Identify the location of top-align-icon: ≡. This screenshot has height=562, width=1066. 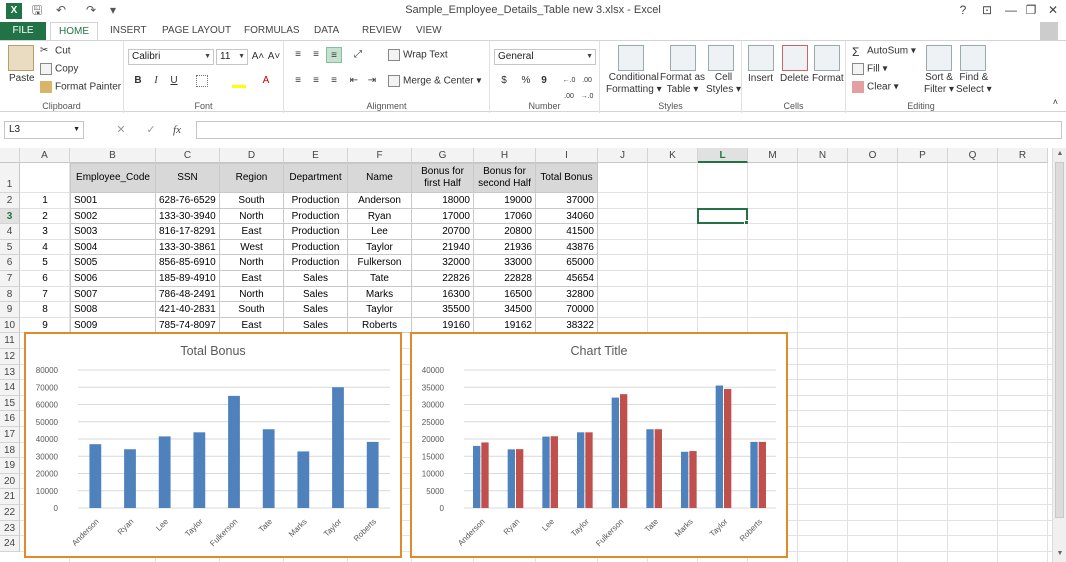
(298, 55).